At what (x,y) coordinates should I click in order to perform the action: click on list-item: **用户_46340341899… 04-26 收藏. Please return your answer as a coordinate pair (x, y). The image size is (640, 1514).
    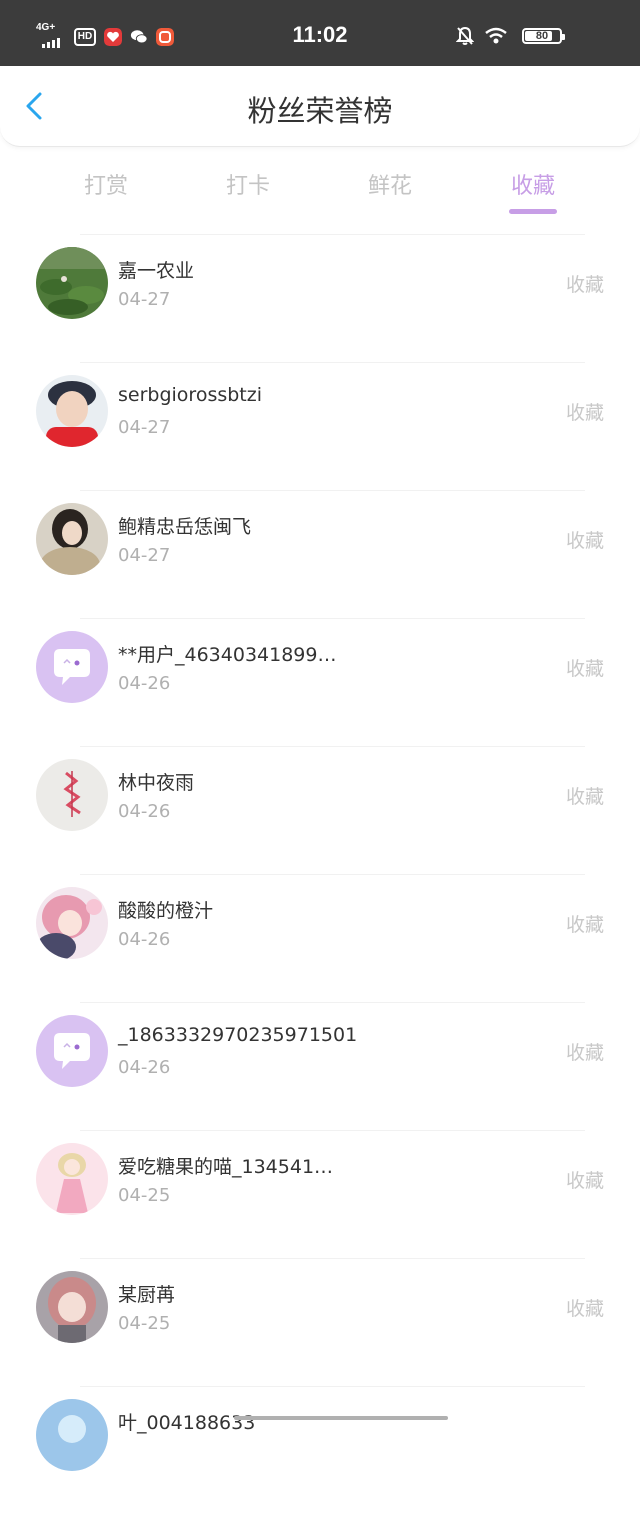
    Looking at the image, I should click on (320, 682).